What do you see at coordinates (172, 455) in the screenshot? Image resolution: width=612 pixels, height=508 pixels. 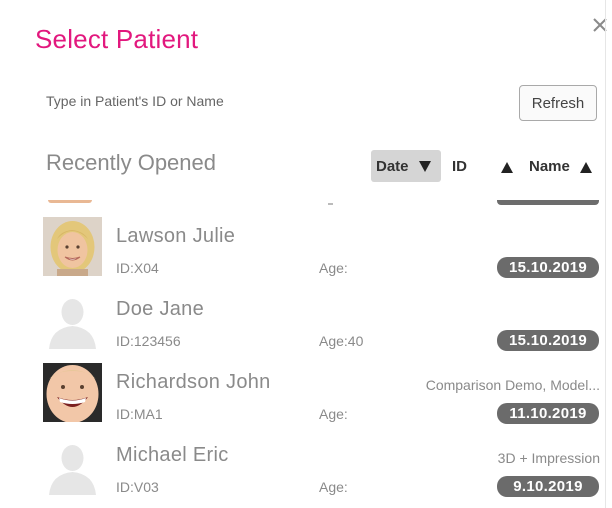 I see `patient-name: Michael Eric` at bounding box center [172, 455].